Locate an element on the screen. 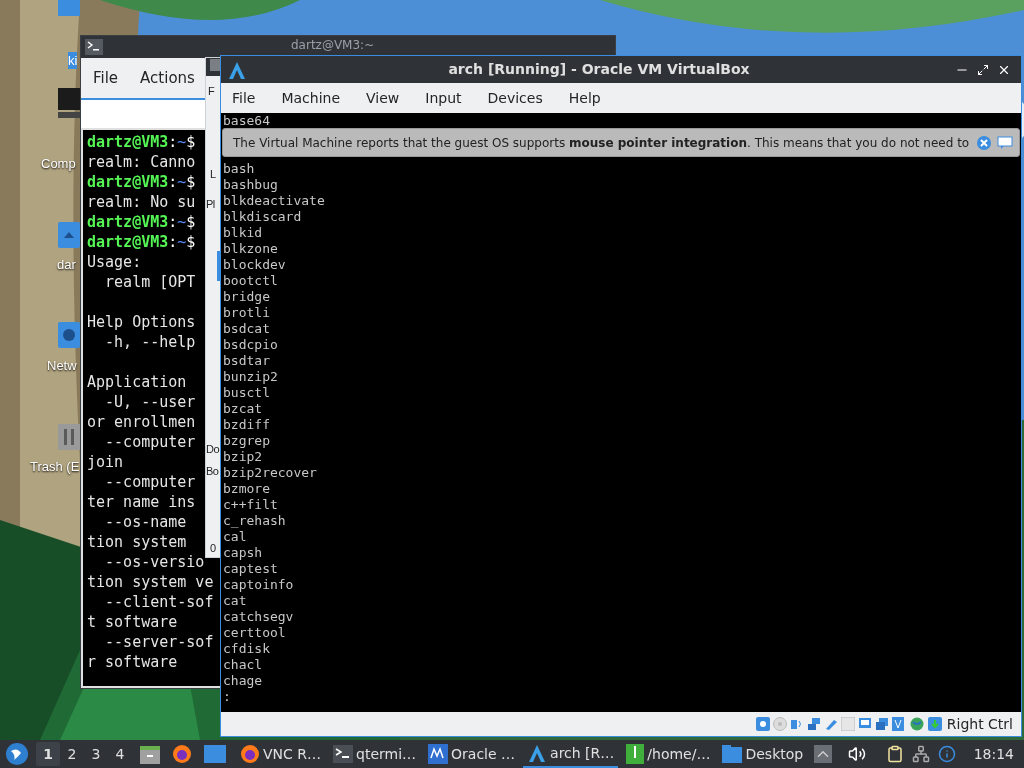 This screenshot has width=1024, height=768. terminal-line: --os-name is located at coordinates (145, 522).